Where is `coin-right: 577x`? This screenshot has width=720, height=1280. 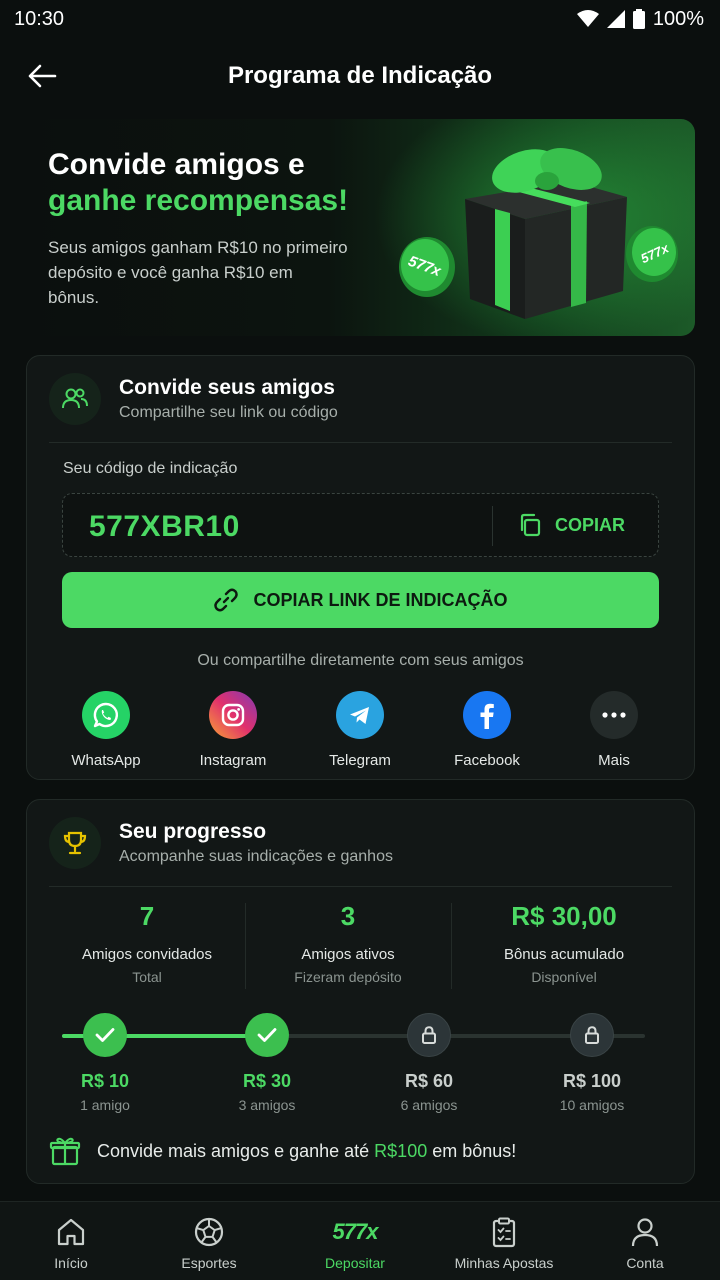 coin-right: 577x is located at coordinates (652, 254).